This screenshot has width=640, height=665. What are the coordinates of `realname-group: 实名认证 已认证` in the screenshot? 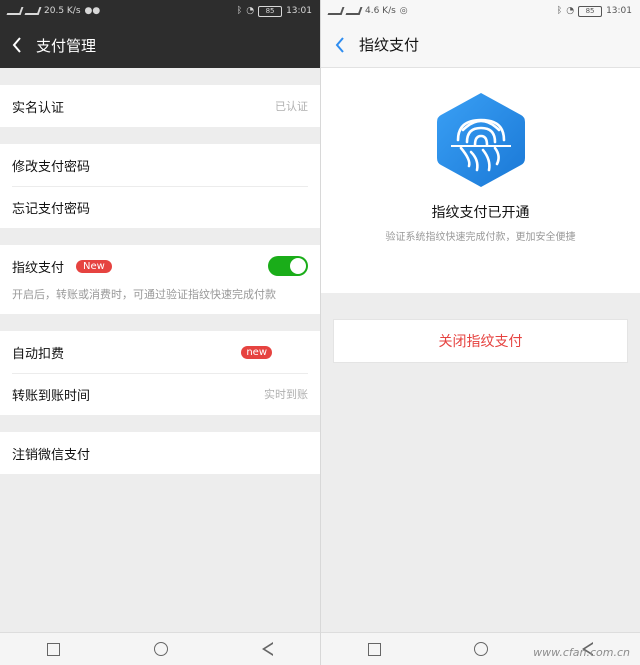 It's located at (160, 106).